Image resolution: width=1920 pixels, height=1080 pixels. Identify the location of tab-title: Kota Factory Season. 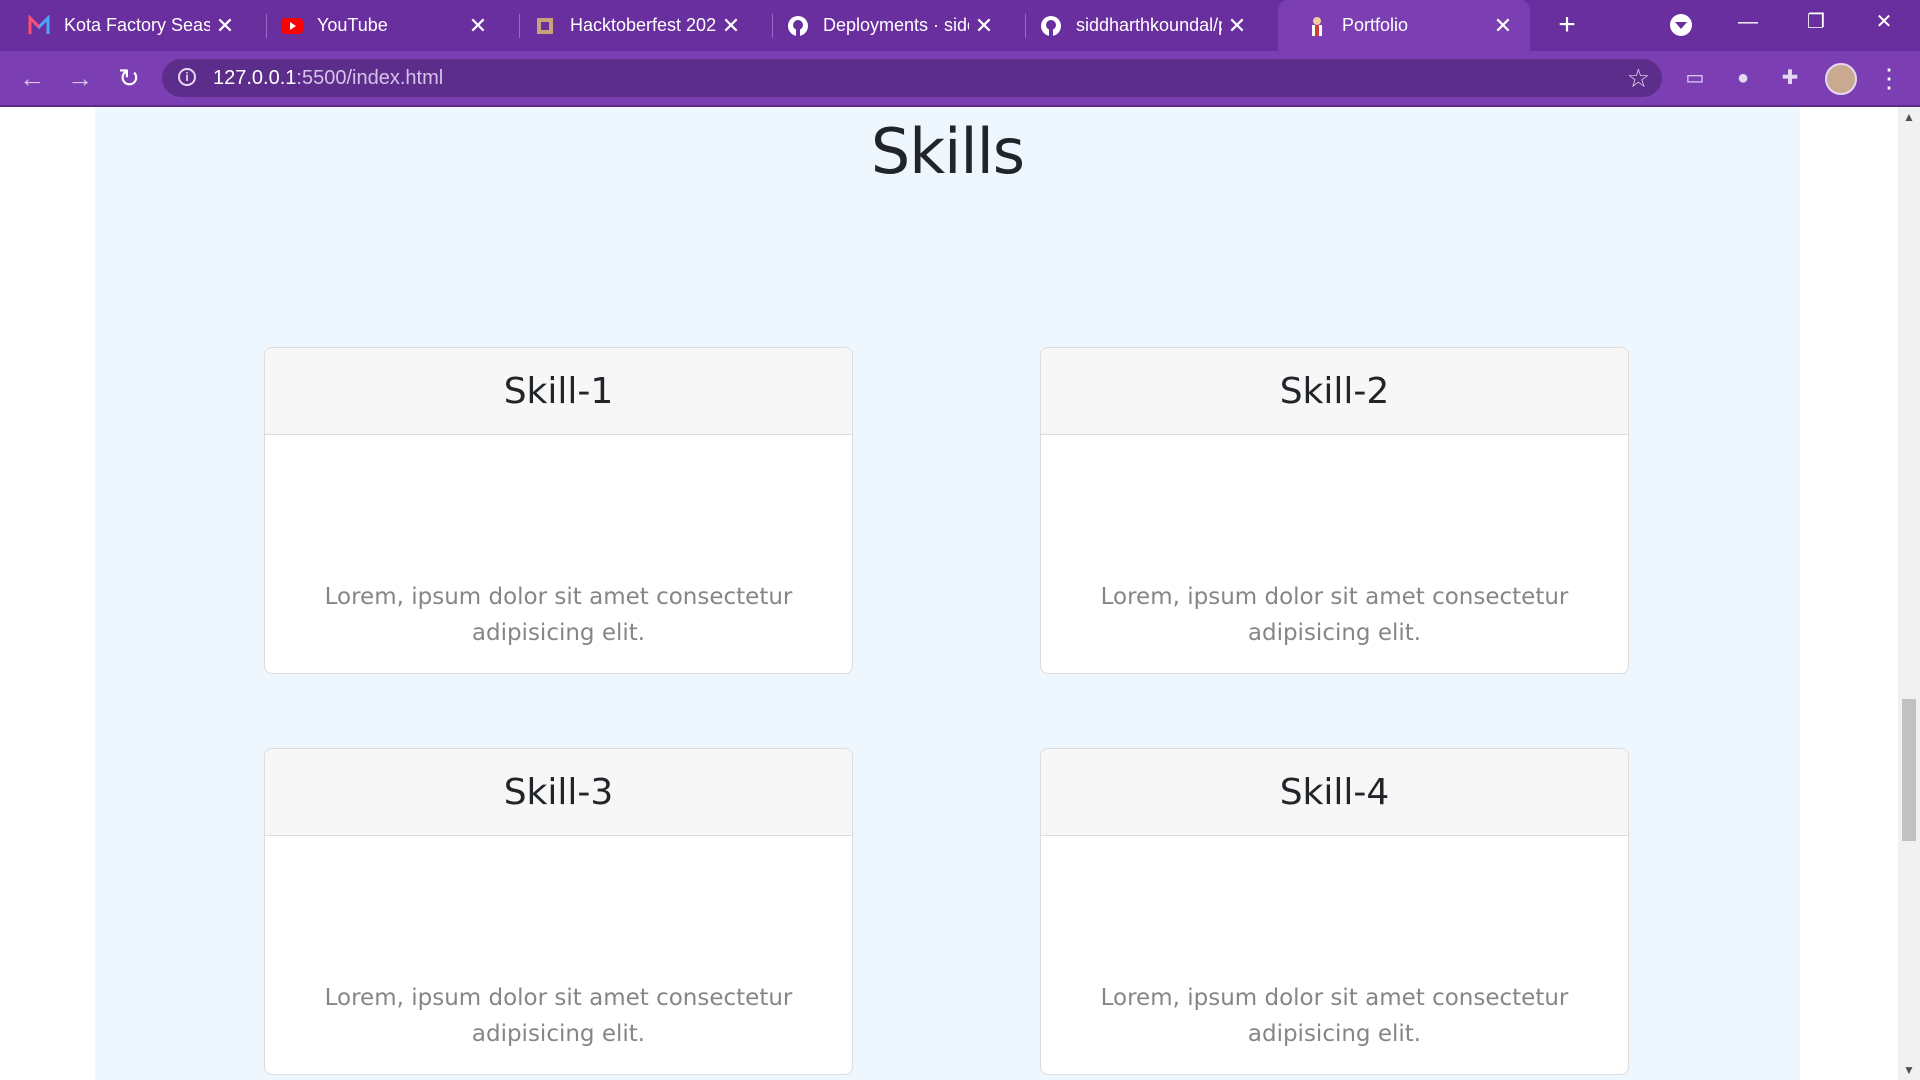
(137, 25).